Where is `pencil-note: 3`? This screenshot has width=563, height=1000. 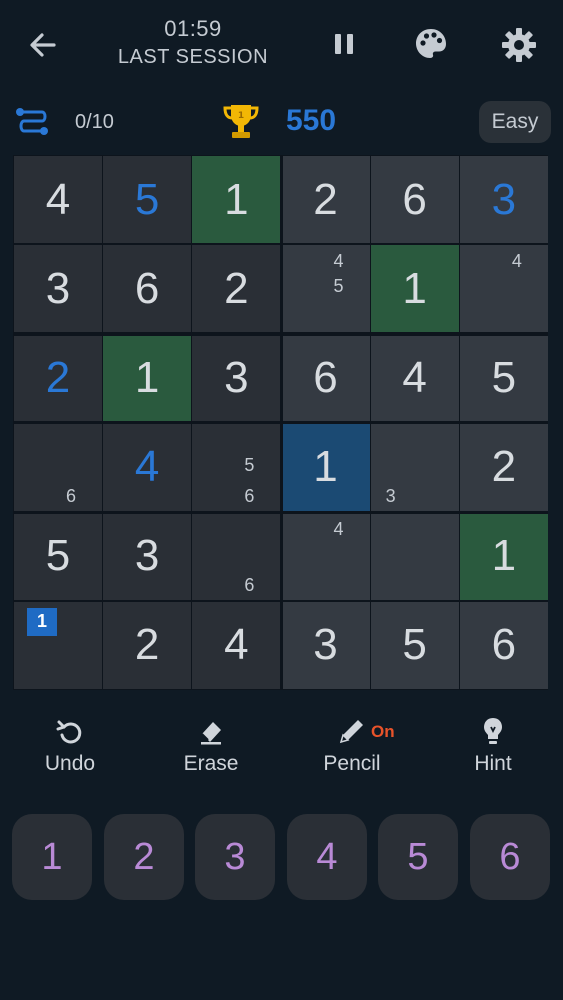 pencil-note: 3 is located at coordinates (390, 495).